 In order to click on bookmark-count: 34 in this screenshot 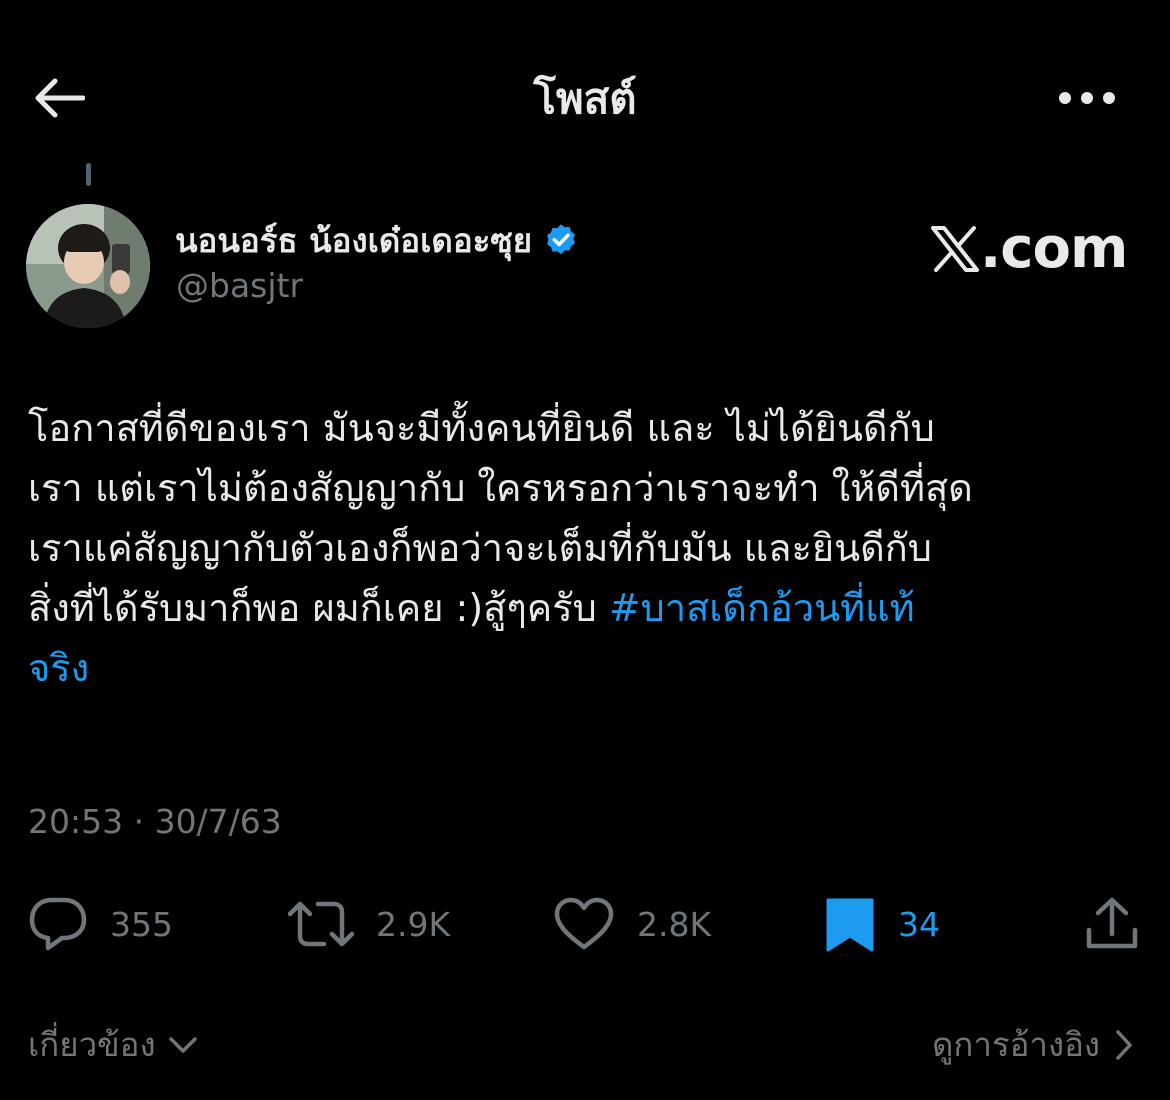, I will do `click(919, 924)`.